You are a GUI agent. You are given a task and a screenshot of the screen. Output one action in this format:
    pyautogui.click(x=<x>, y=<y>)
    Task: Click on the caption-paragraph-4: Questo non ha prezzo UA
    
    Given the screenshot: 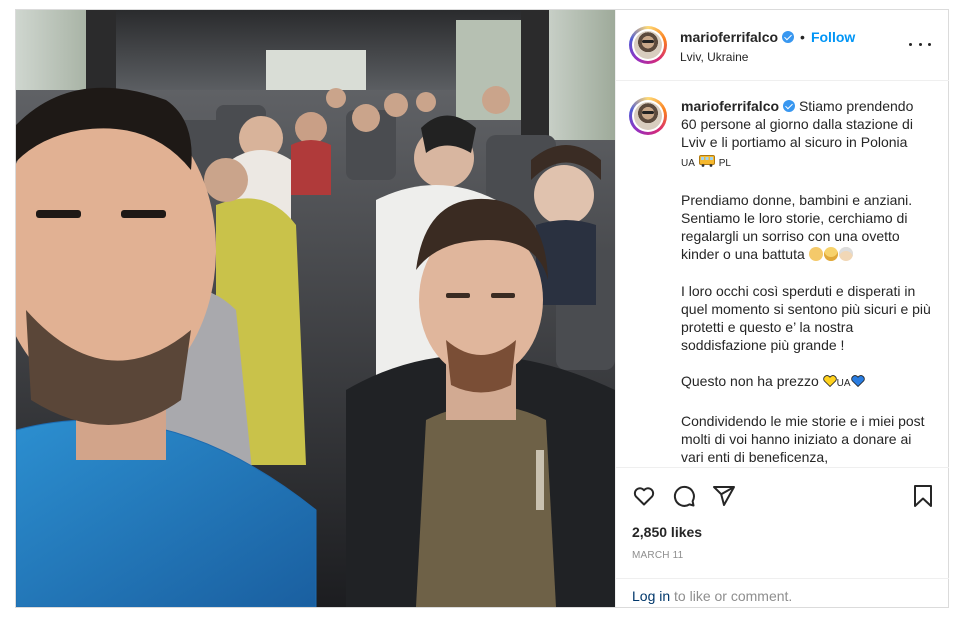 What is the action you would take?
    pyautogui.click(x=806, y=382)
    